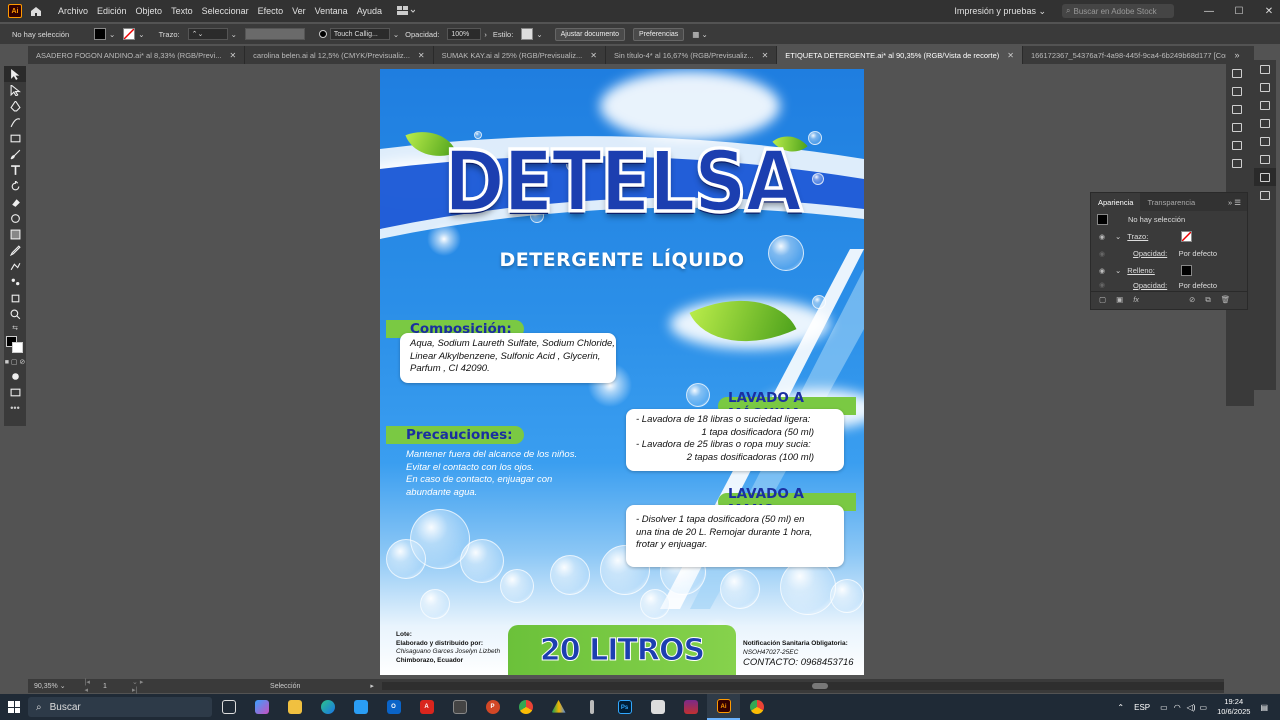 Image resolution: width=1280 pixels, height=720 pixels. I want to click on stroke-swatch: ⌄, so click(134, 34).